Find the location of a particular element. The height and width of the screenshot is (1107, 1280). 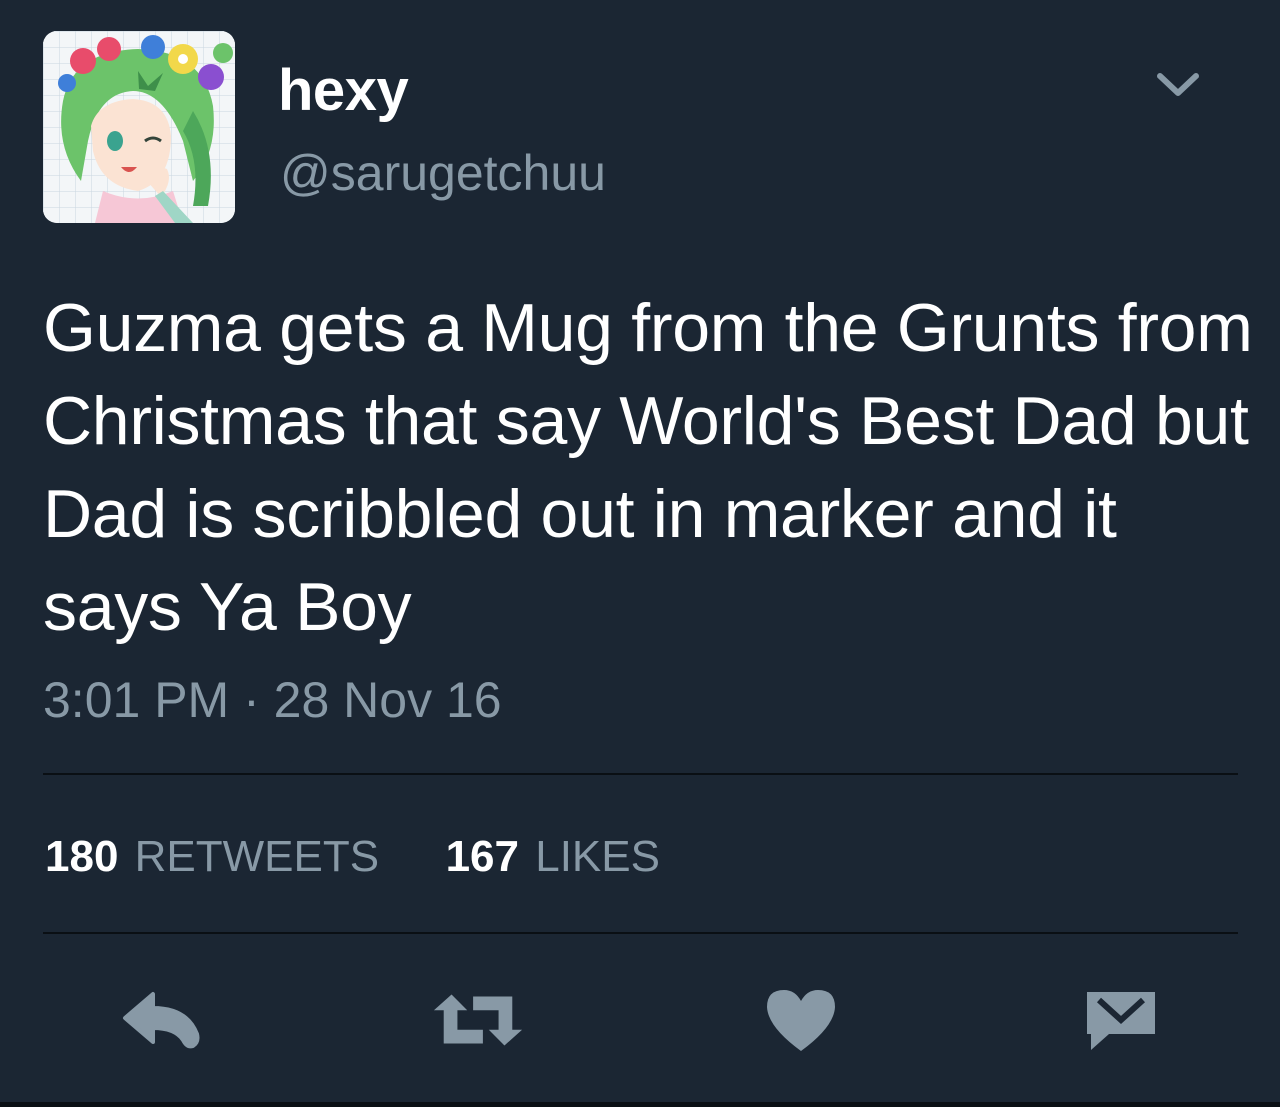

tweet-stats: 180 RETWEETS 167 LIKES is located at coordinates (352, 857).